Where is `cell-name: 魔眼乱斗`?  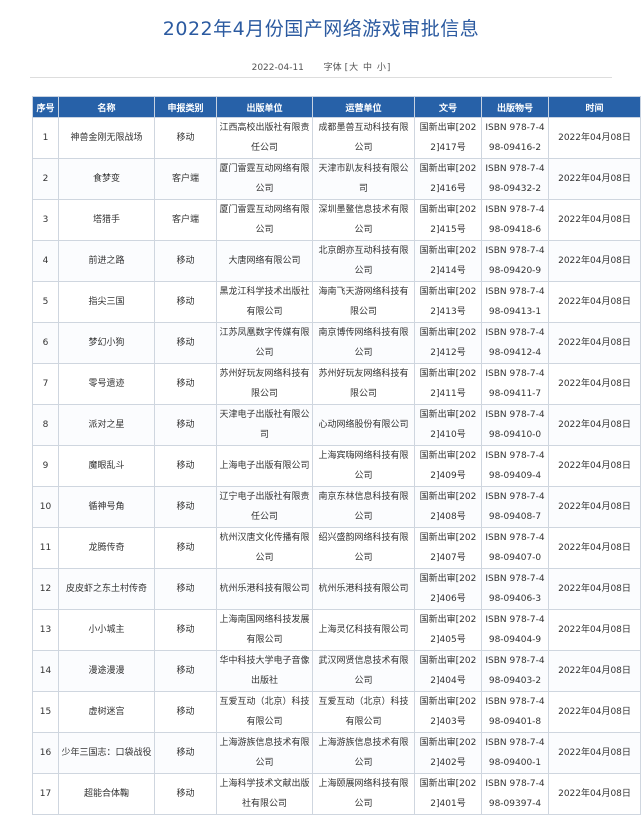 cell-name: 魔眼乱斗 is located at coordinates (106, 466).